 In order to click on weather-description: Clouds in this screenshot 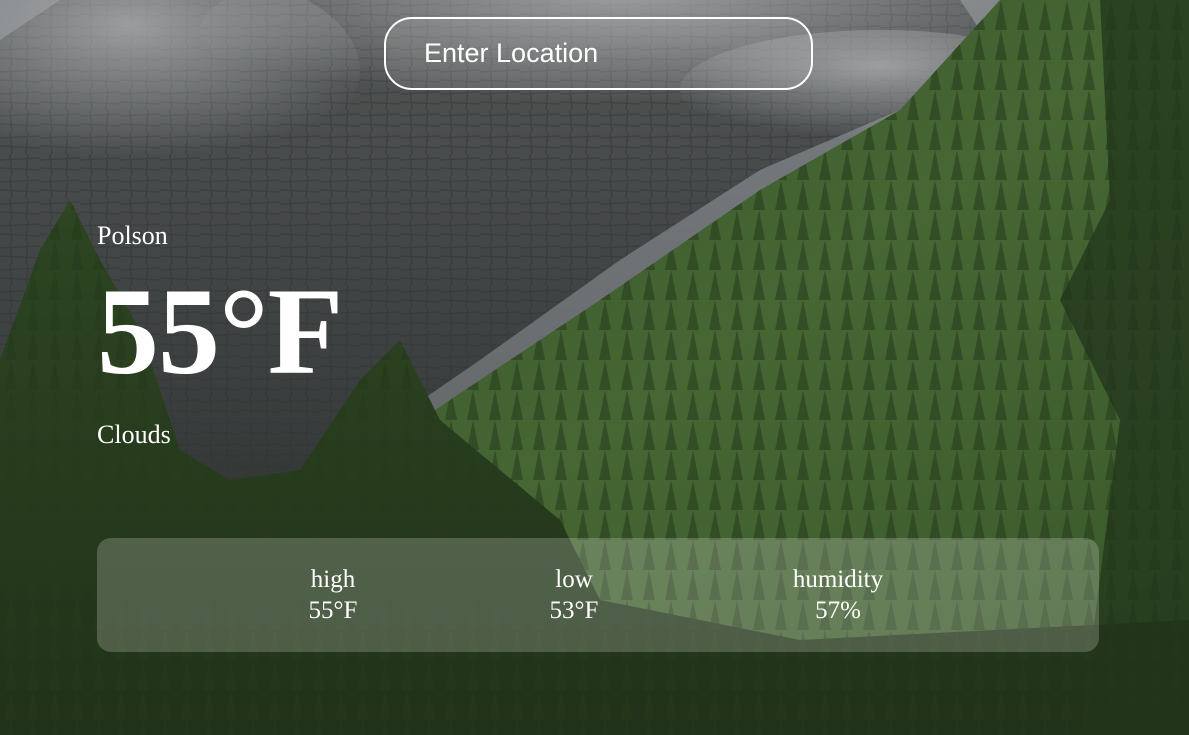, I will do `click(134, 434)`.